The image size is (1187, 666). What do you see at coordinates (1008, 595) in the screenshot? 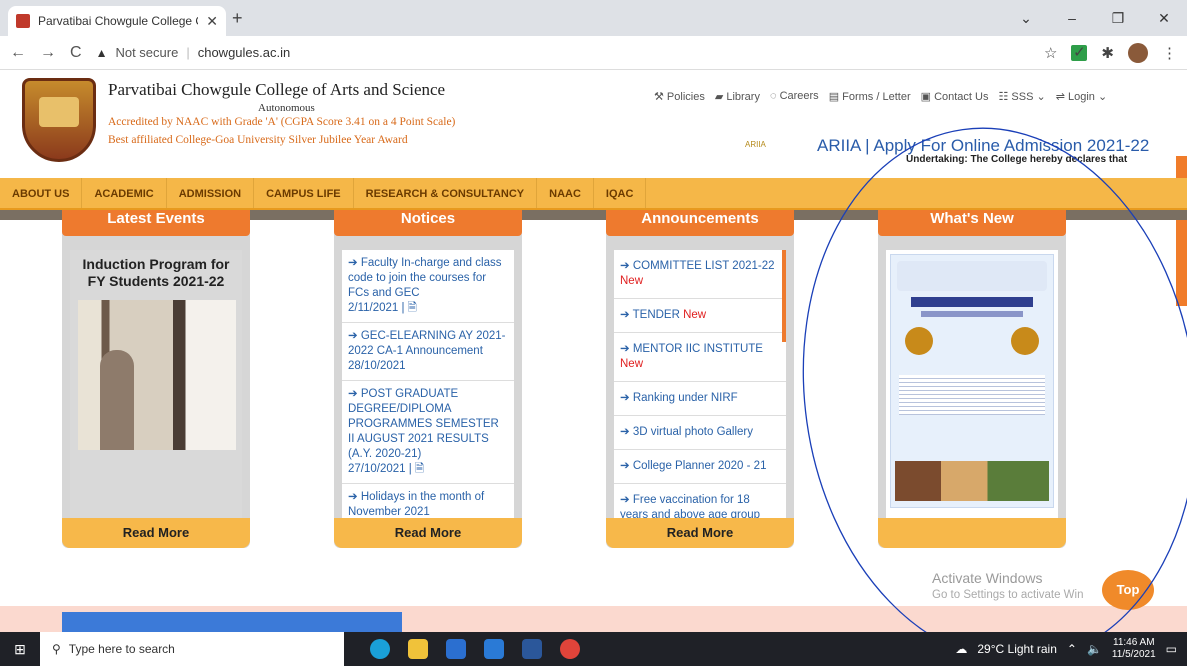
I see `activate-windows-subtitle: Go to Settings to activate Win` at bounding box center [1008, 595].